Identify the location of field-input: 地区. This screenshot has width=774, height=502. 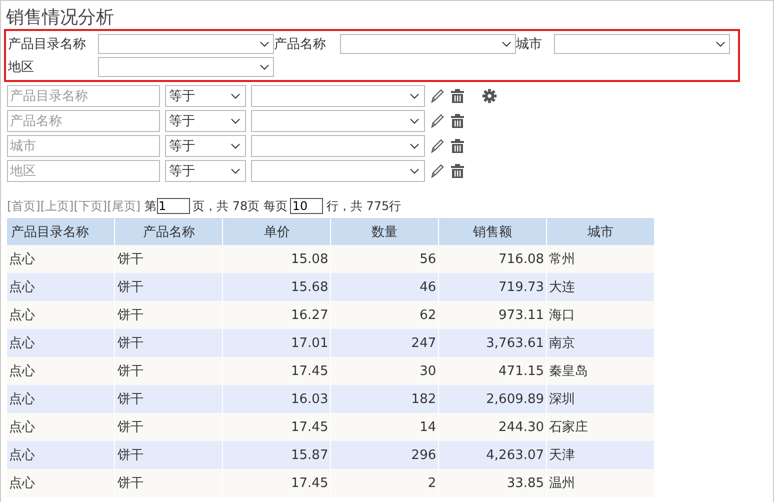
(83, 171).